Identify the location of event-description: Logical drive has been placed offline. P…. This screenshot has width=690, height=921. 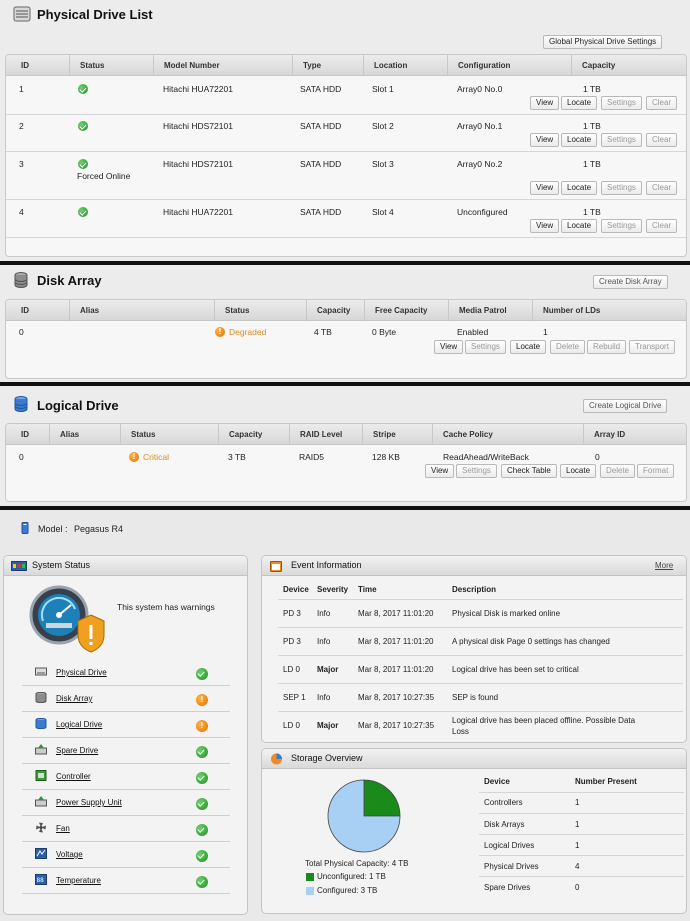
(544, 720).